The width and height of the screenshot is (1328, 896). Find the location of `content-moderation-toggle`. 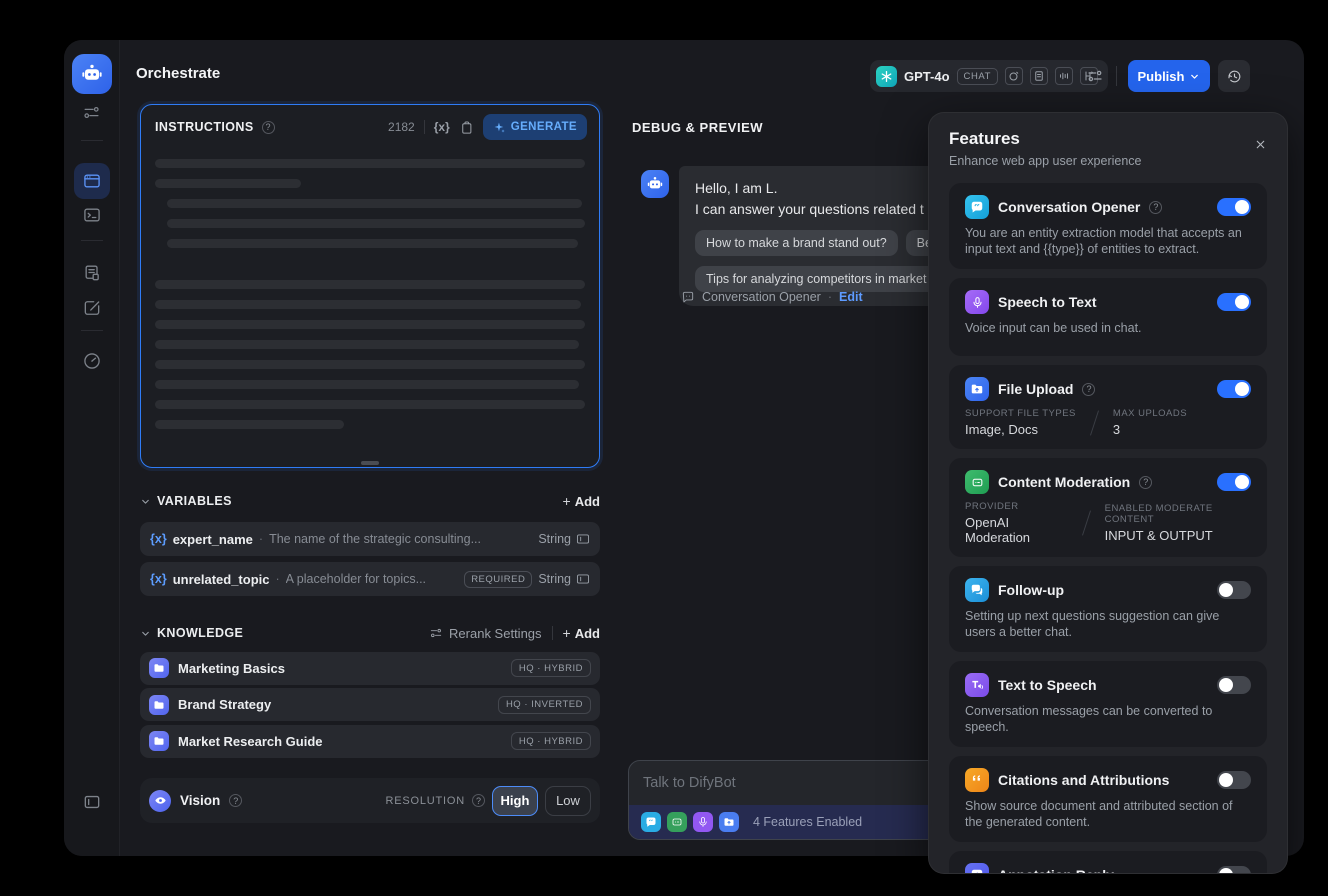

content-moderation-toggle is located at coordinates (1234, 482).